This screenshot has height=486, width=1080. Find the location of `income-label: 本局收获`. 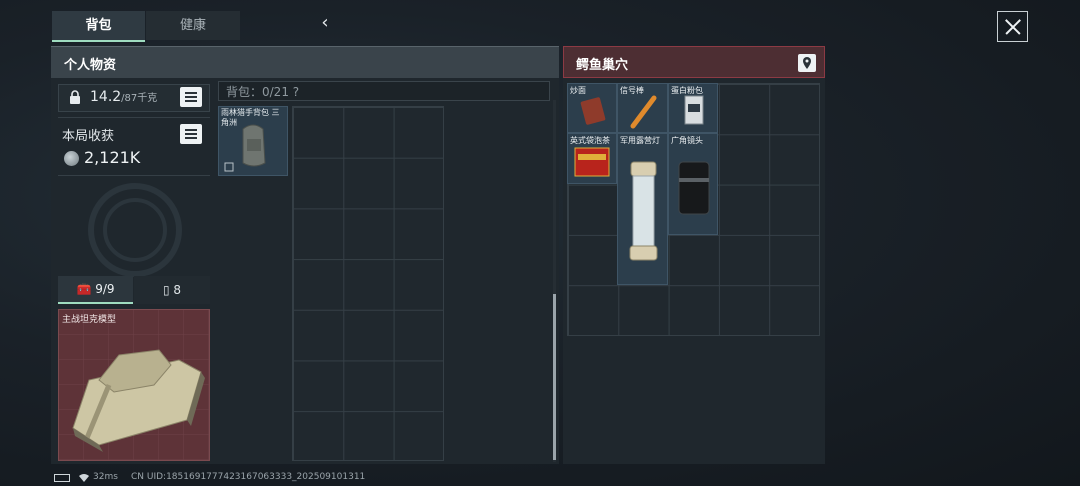

income-label: 本局收获 is located at coordinates (88, 136).